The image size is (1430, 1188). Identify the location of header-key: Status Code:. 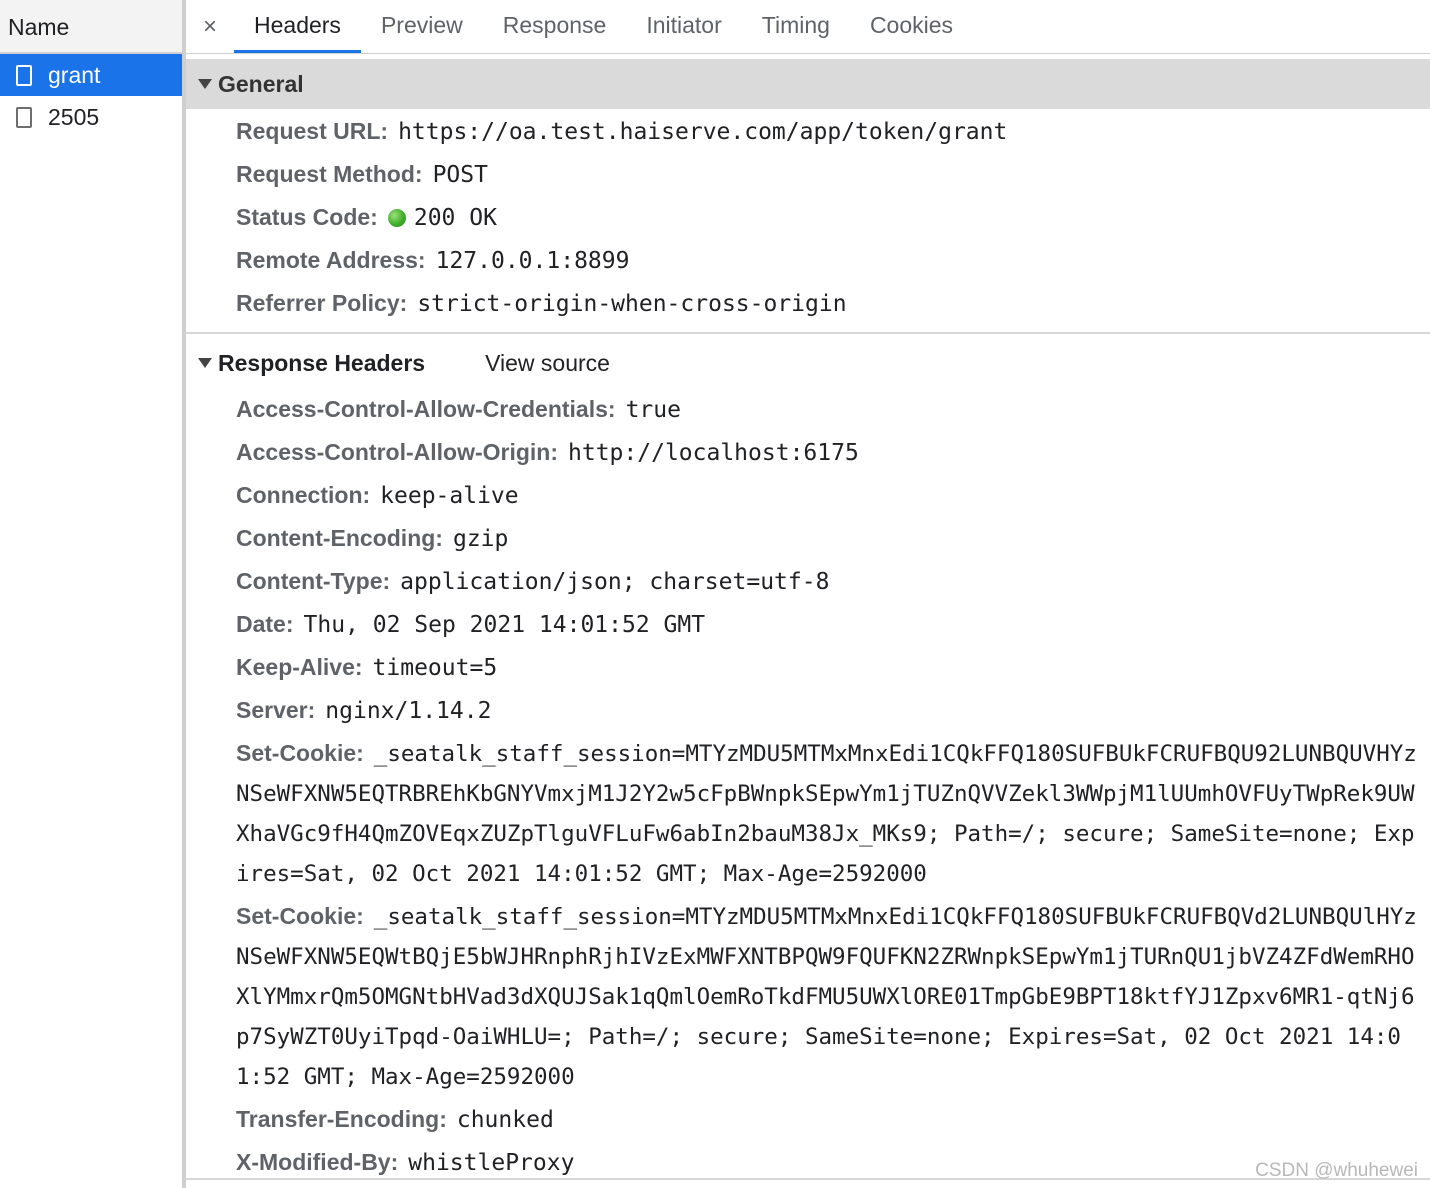
(307, 217).